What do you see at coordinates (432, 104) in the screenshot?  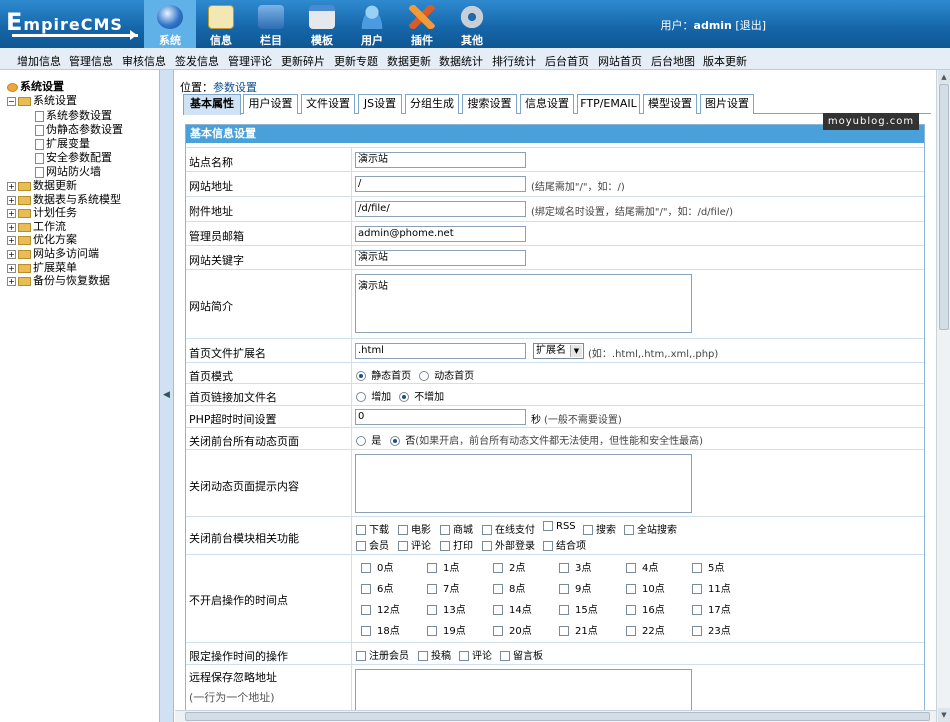 I see `tab-group-gen: 分组生成` at bounding box center [432, 104].